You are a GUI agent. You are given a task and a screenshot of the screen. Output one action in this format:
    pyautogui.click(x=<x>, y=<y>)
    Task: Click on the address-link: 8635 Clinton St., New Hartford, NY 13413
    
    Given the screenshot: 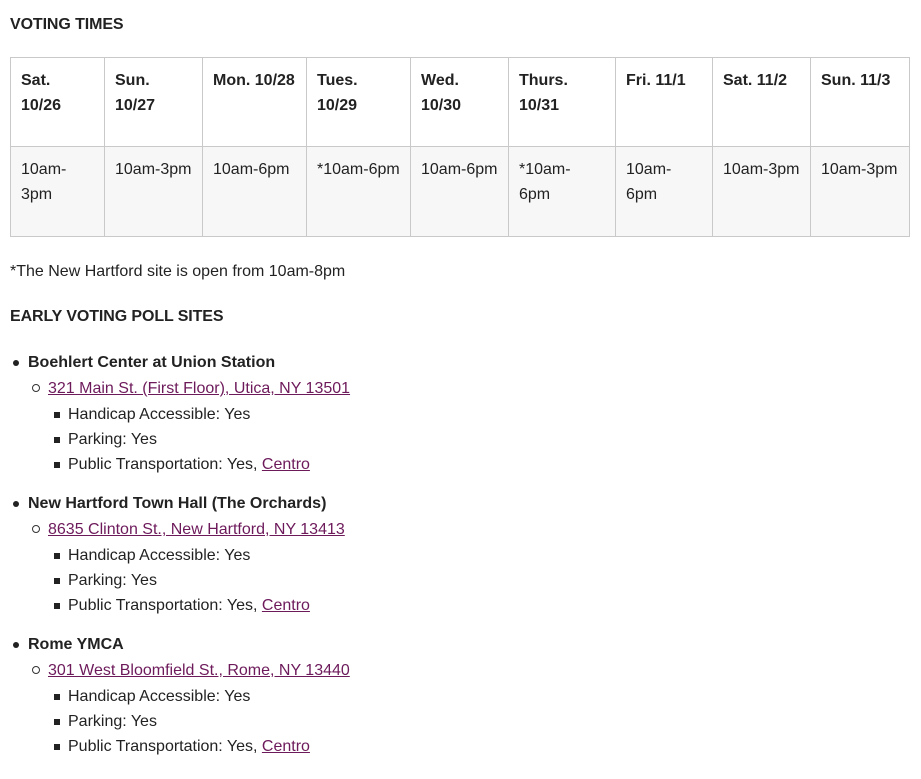 What is the action you would take?
    pyautogui.click(x=196, y=529)
    